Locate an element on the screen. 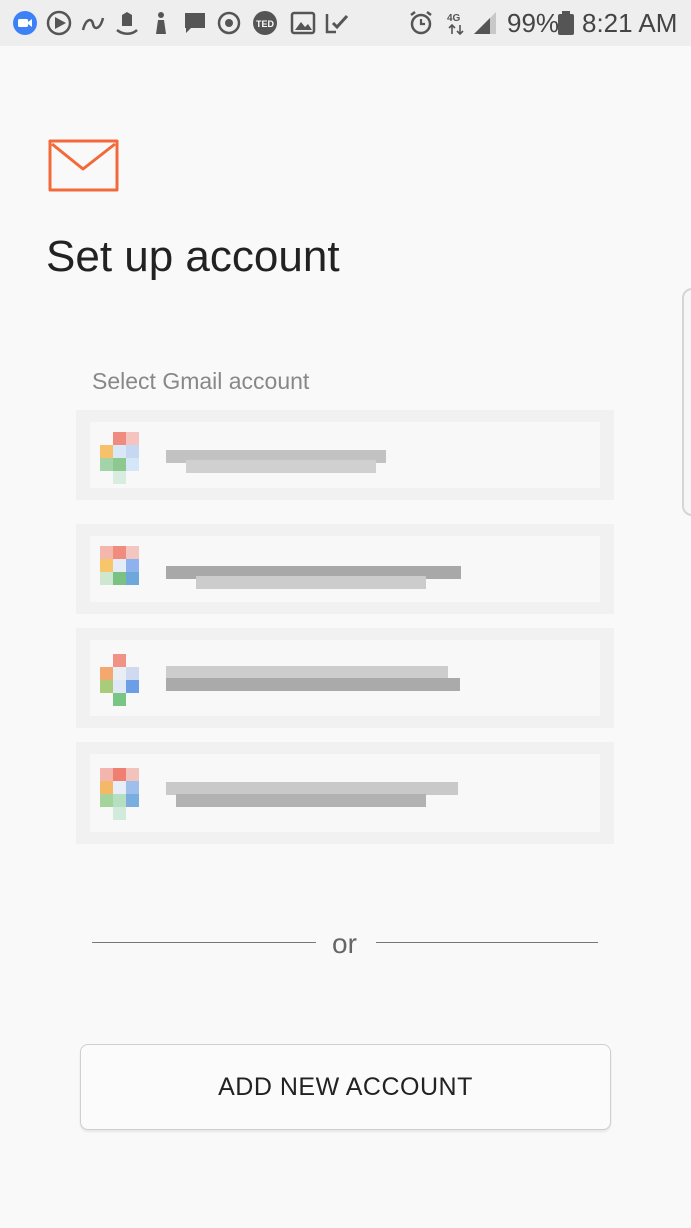 The width and height of the screenshot is (691, 1228). hand-icon is located at coordinates (161, 23).